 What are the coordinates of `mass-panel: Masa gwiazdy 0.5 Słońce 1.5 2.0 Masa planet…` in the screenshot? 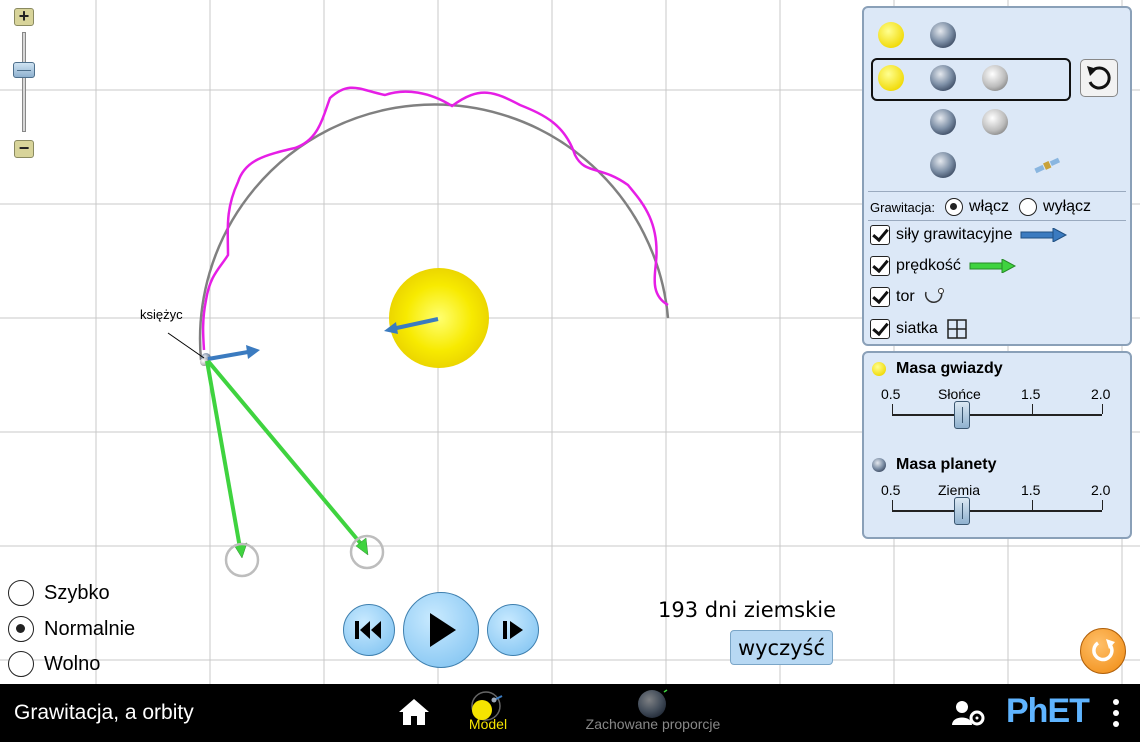 It's located at (997, 445).